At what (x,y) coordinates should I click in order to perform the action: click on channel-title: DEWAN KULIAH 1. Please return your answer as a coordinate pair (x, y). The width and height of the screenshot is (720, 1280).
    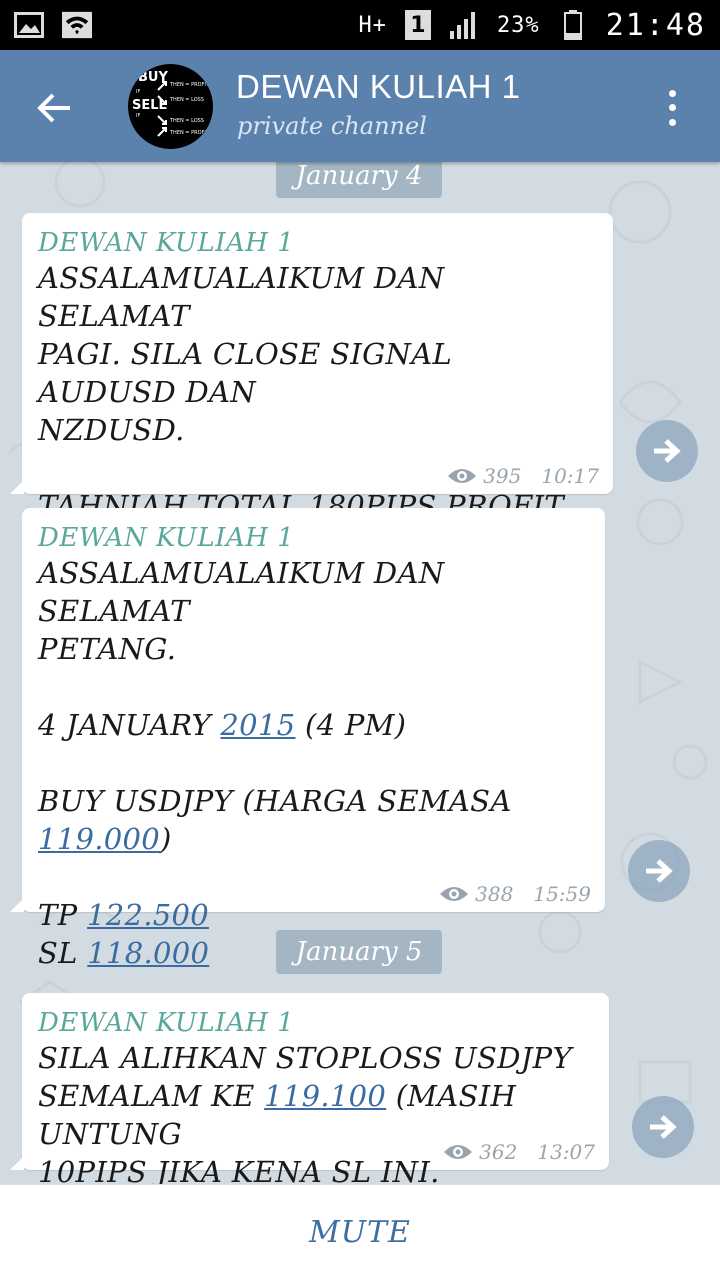
    Looking at the image, I should click on (378, 86).